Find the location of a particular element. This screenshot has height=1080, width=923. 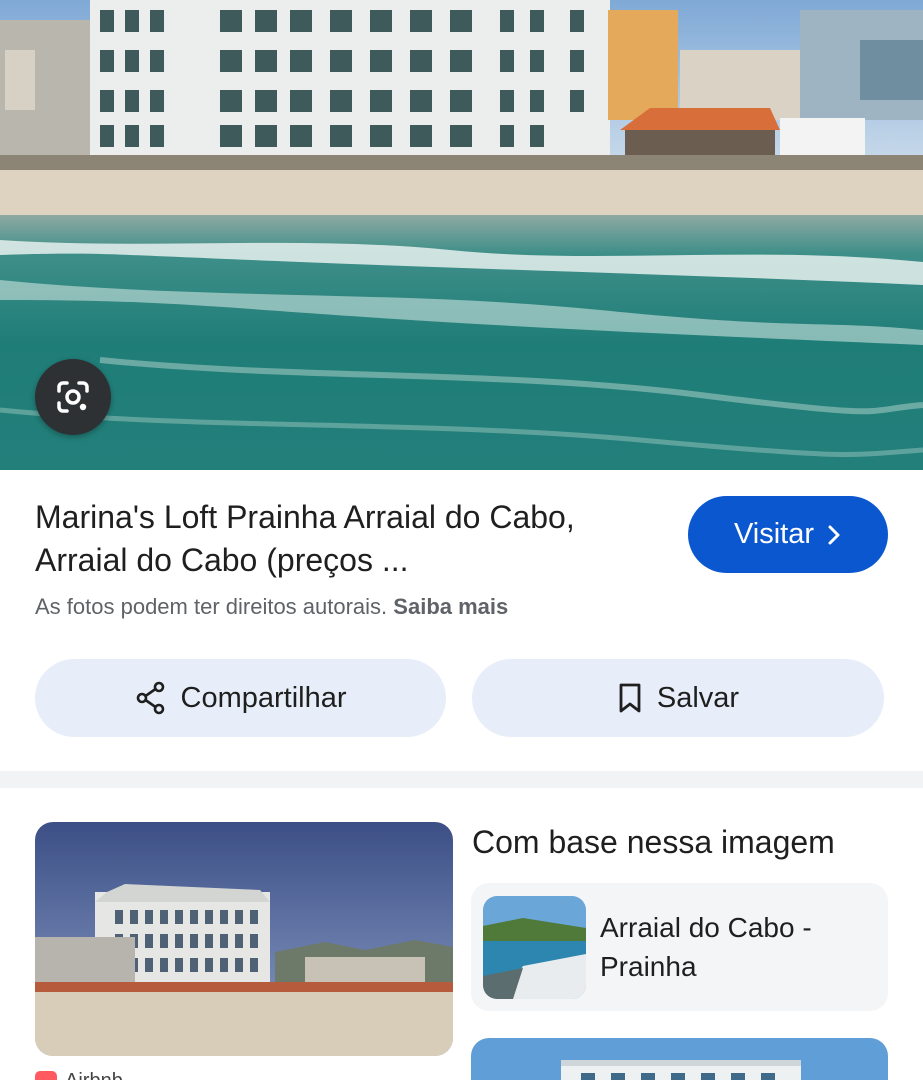

building-photo is located at coordinates (244, 939).